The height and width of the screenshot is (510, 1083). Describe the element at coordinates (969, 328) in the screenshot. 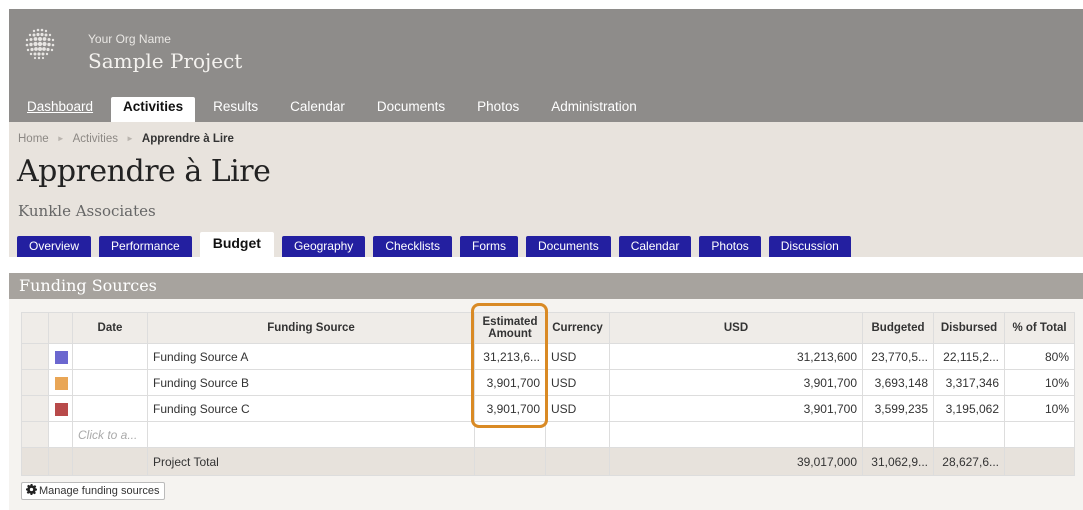

I see `header-disbursed: Disbursed` at that location.